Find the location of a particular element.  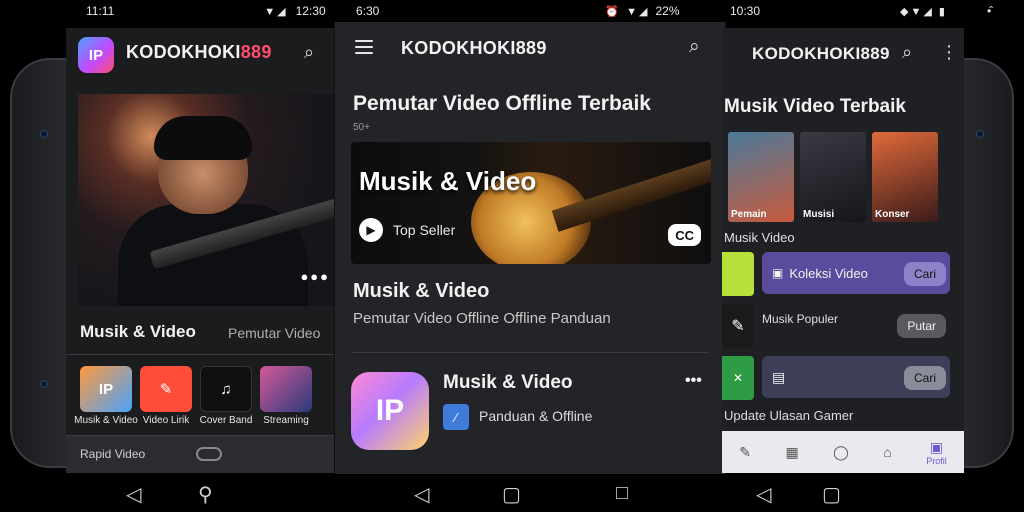

nav-profile-tab: ▣ Profil is located at coordinates (936, 452).